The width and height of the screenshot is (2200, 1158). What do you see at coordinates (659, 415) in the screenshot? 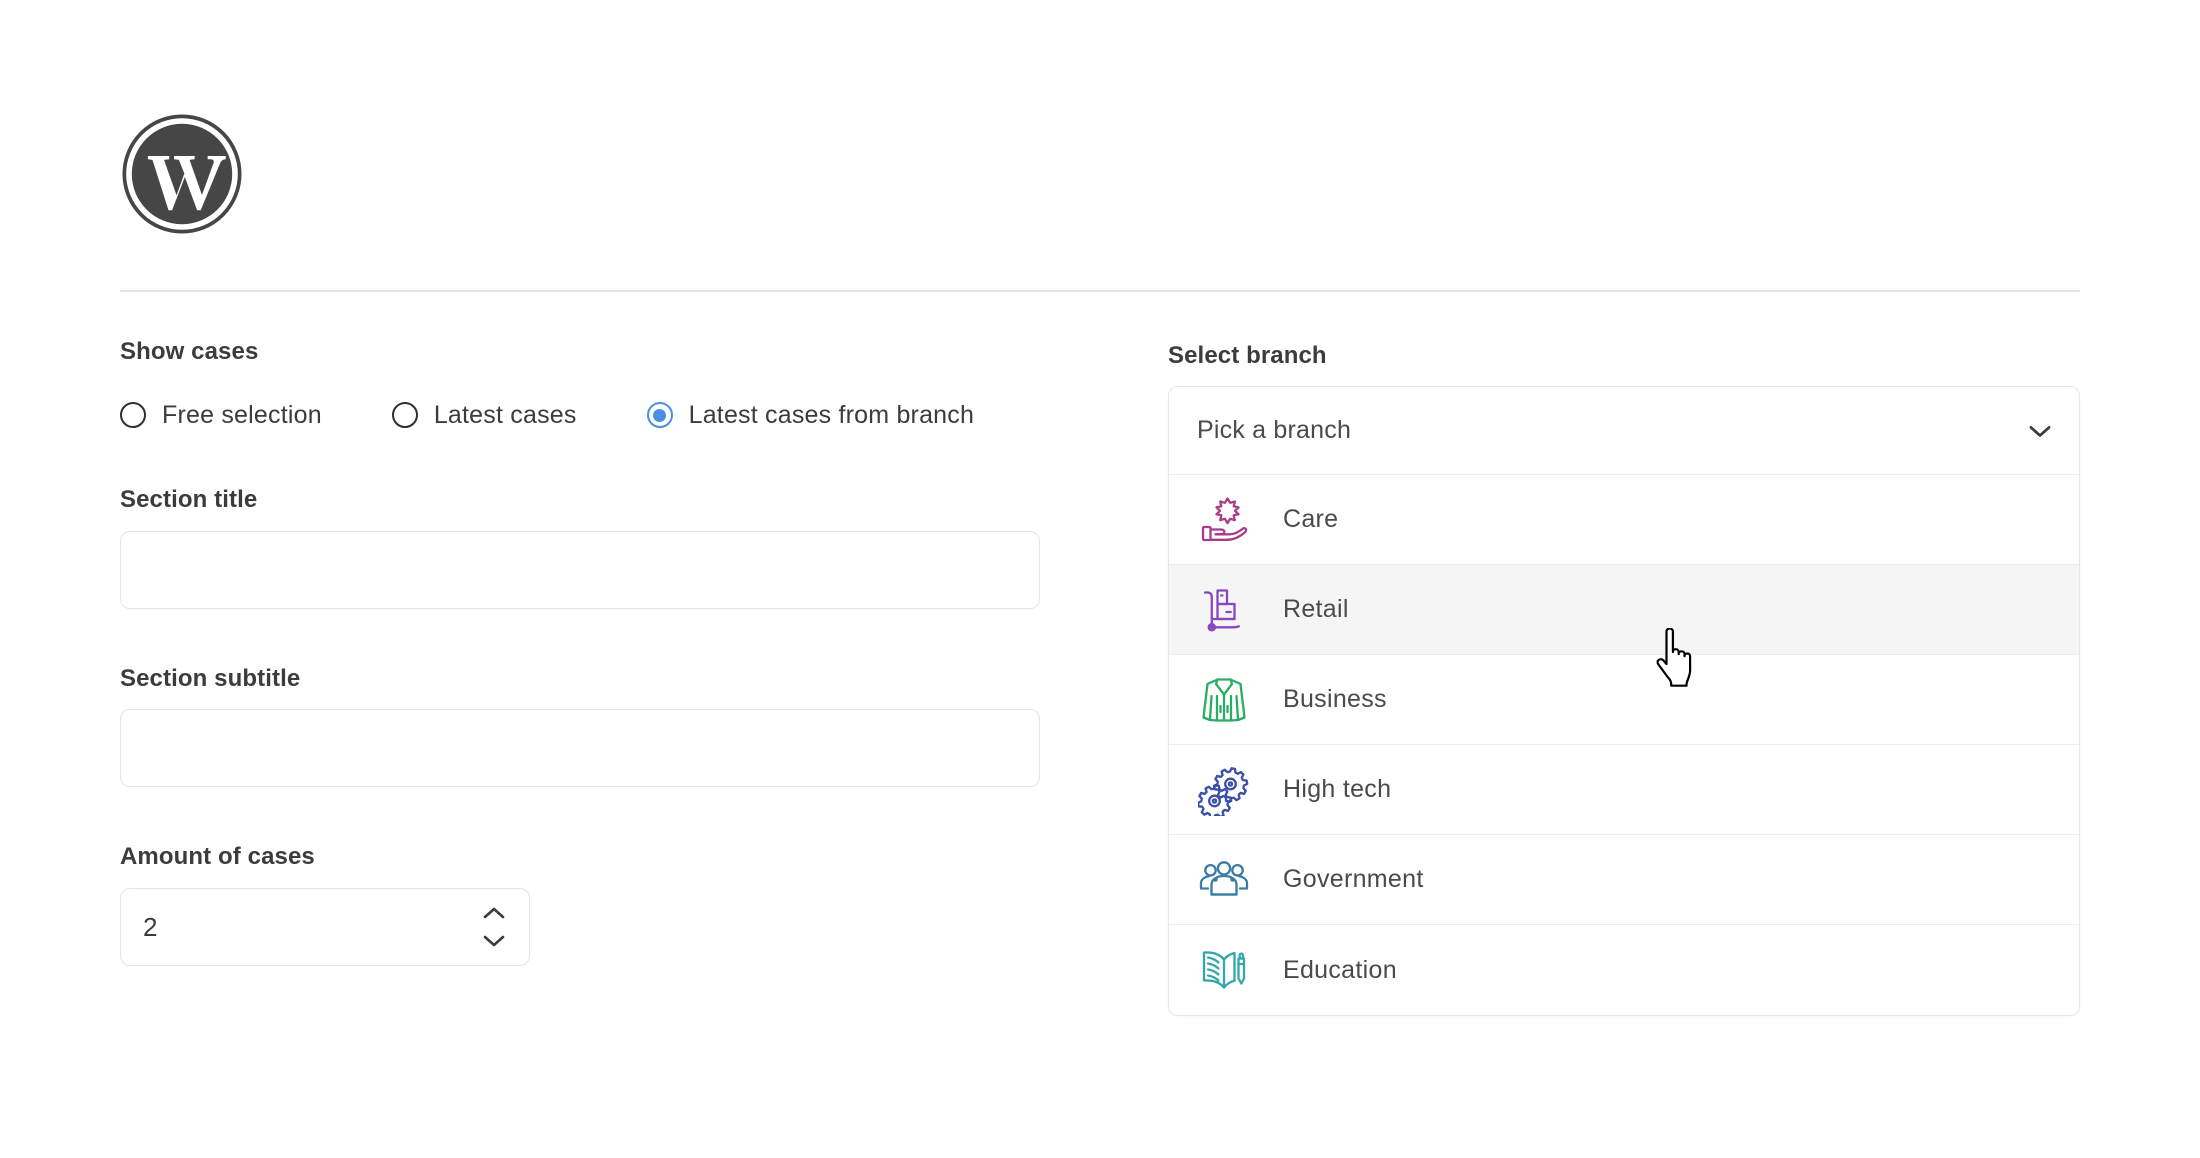
I see `radio-mark-latest-cases-from-branch` at bounding box center [659, 415].